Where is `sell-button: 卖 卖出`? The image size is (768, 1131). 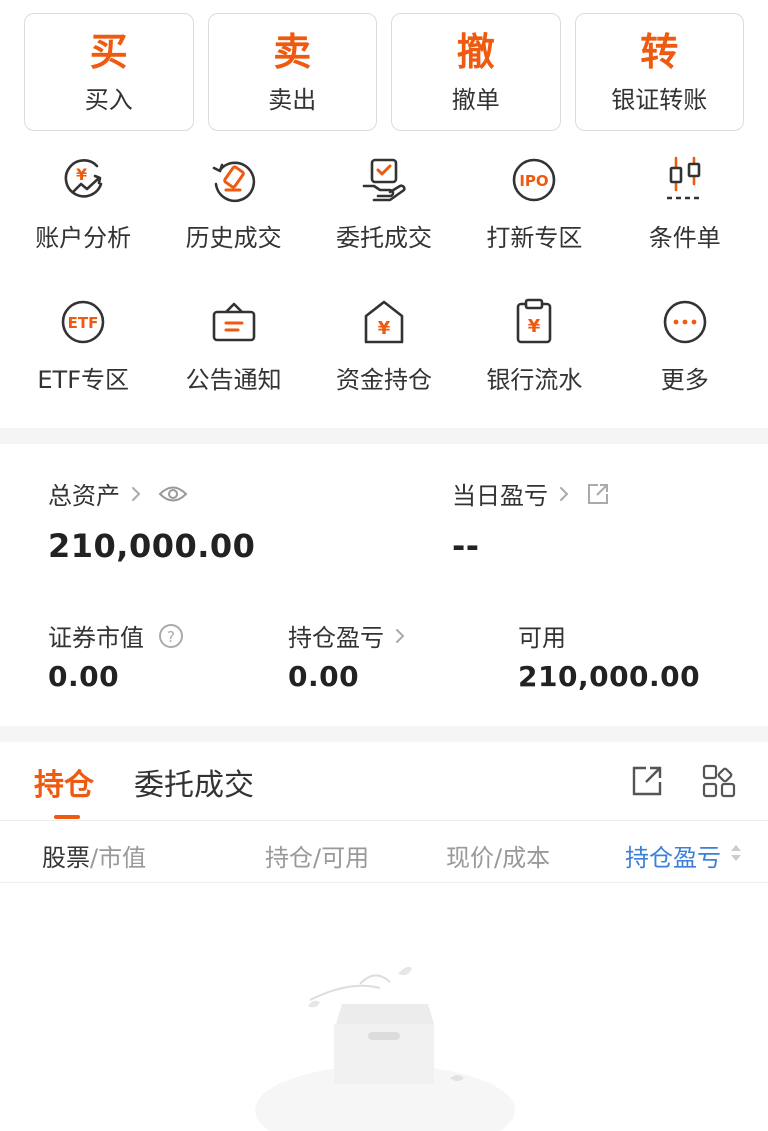
sell-button: 卖 卖出 is located at coordinates (292, 72).